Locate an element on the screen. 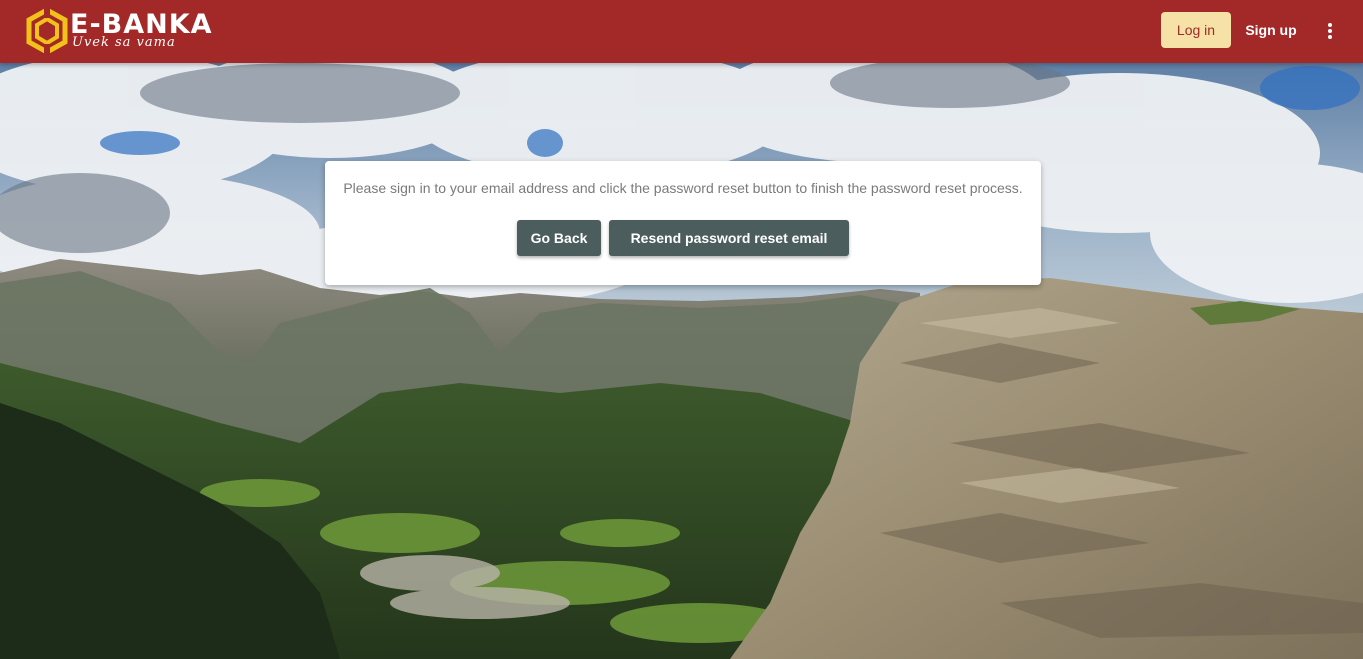 This screenshot has width=1363, height=659. login-button: Log in is located at coordinates (1196, 30).